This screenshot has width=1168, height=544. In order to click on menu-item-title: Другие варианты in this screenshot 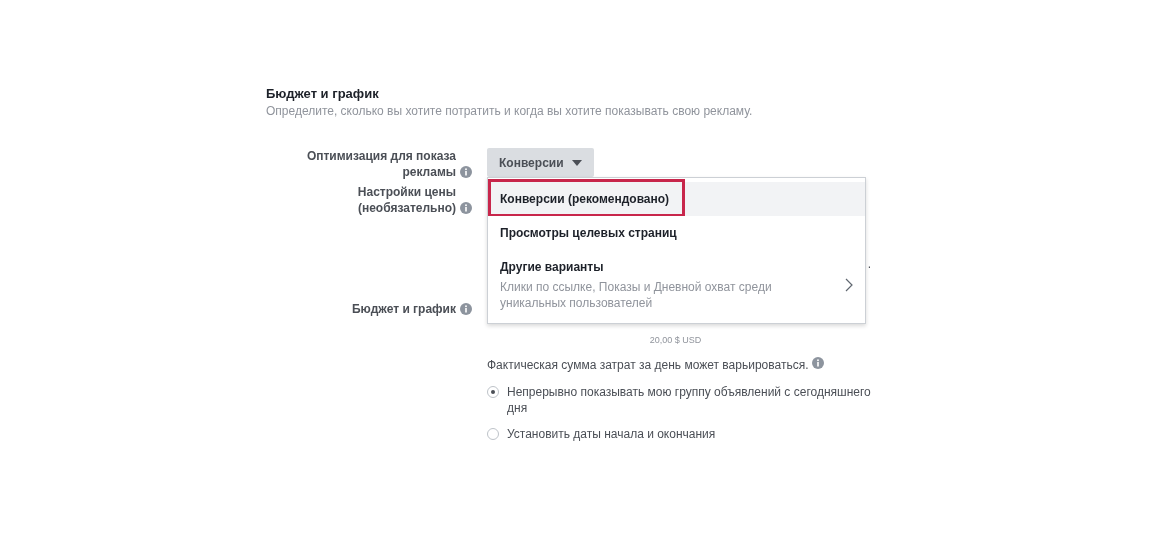, I will do `click(552, 267)`.